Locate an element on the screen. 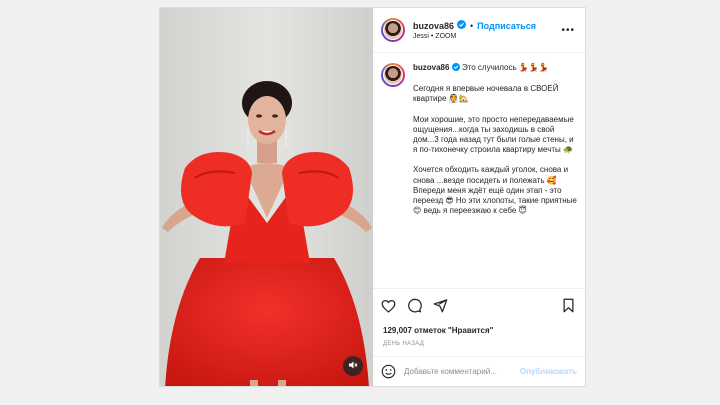 This screenshot has width=720, height=405. audio-info: Jessi • ZOOM is located at coordinates (474, 36).